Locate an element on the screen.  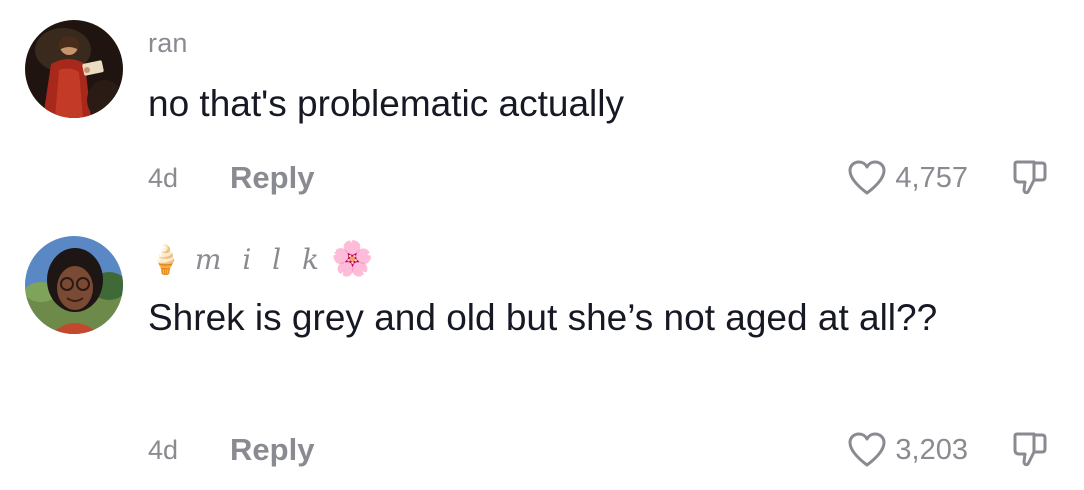
flower-emoji: 🌸 is located at coordinates (352, 259).